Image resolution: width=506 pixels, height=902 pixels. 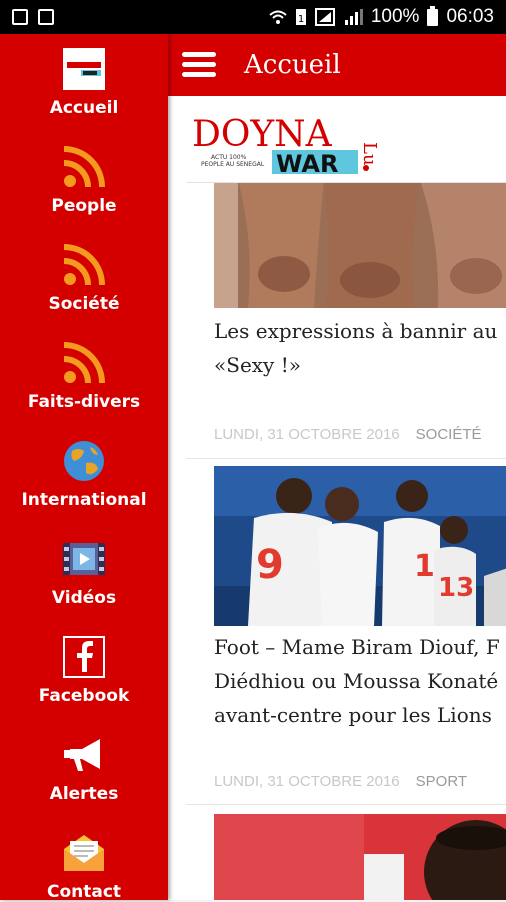 What do you see at coordinates (233, 164) in the screenshot?
I see `logo-tagline-2: PEOPLE AU SENEGAL` at bounding box center [233, 164].